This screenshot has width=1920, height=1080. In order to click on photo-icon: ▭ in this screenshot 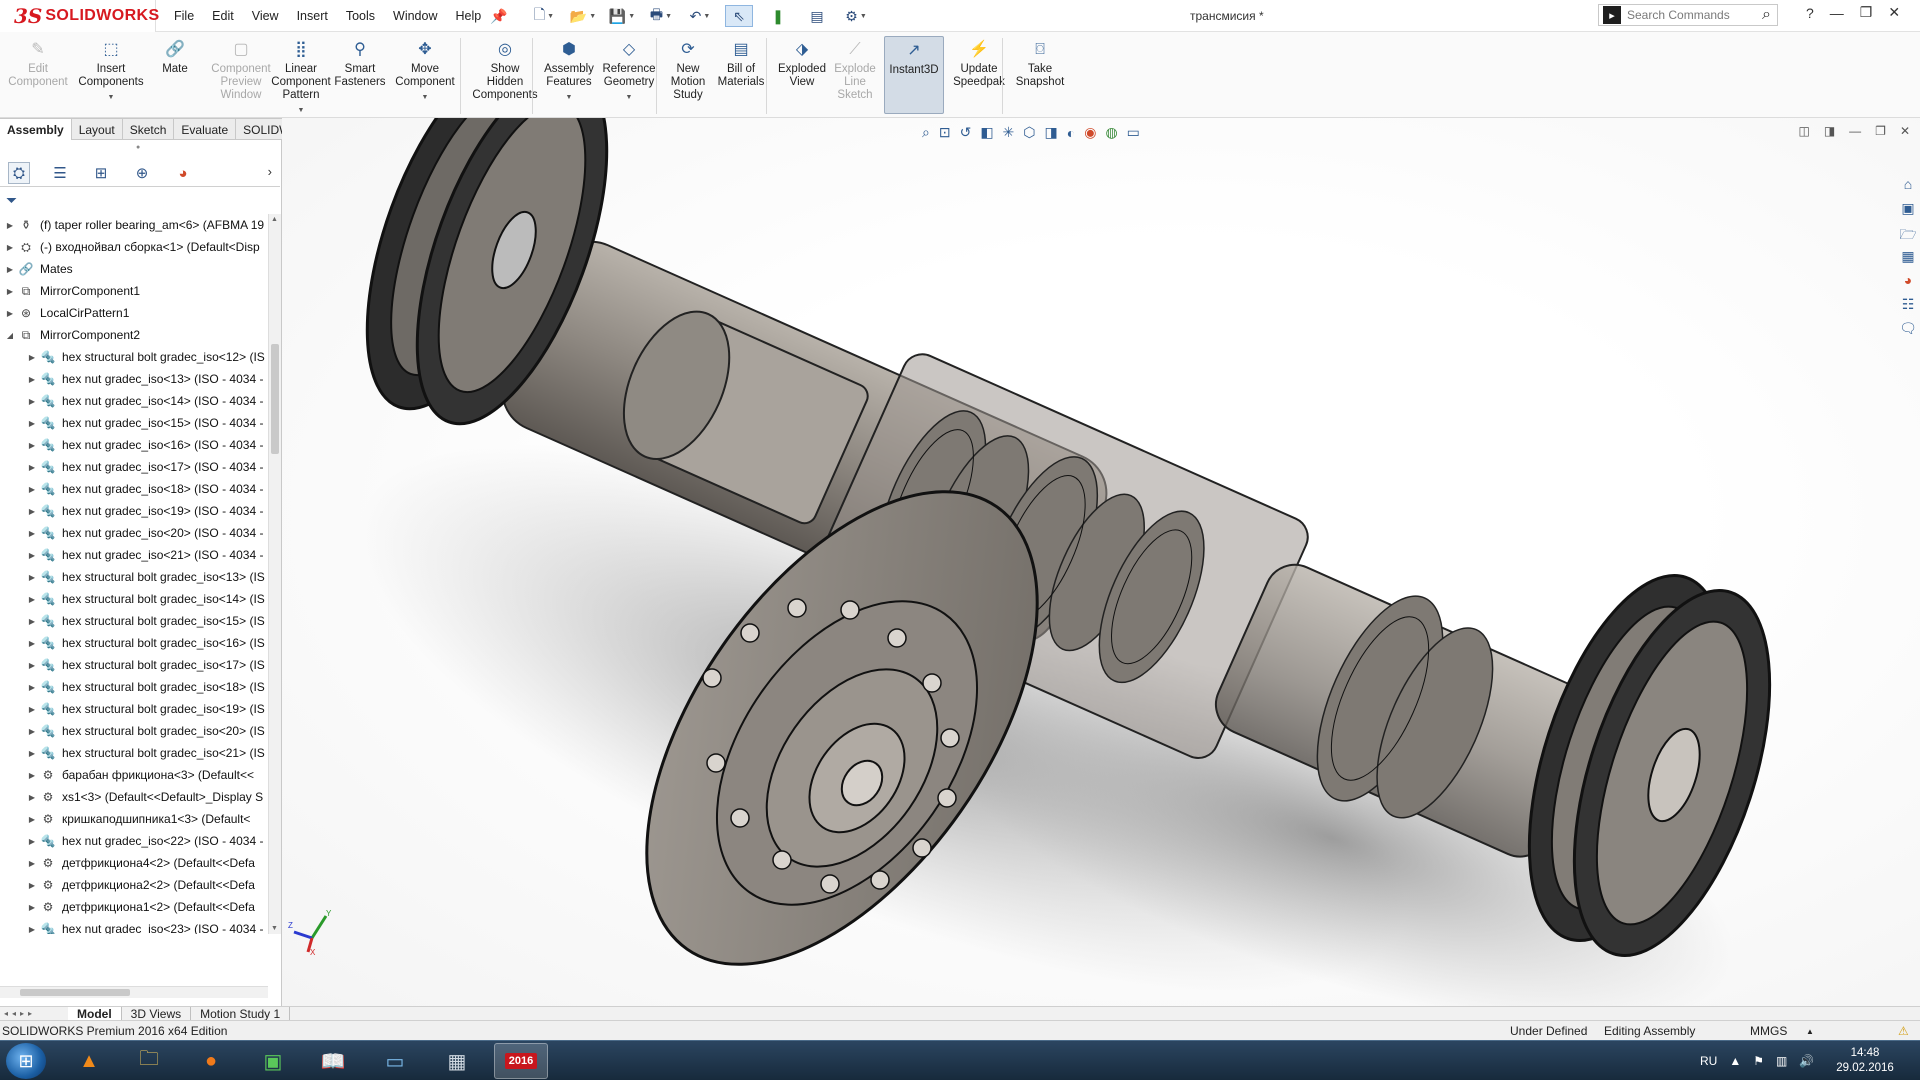, I will do `click(395, 1061)`.